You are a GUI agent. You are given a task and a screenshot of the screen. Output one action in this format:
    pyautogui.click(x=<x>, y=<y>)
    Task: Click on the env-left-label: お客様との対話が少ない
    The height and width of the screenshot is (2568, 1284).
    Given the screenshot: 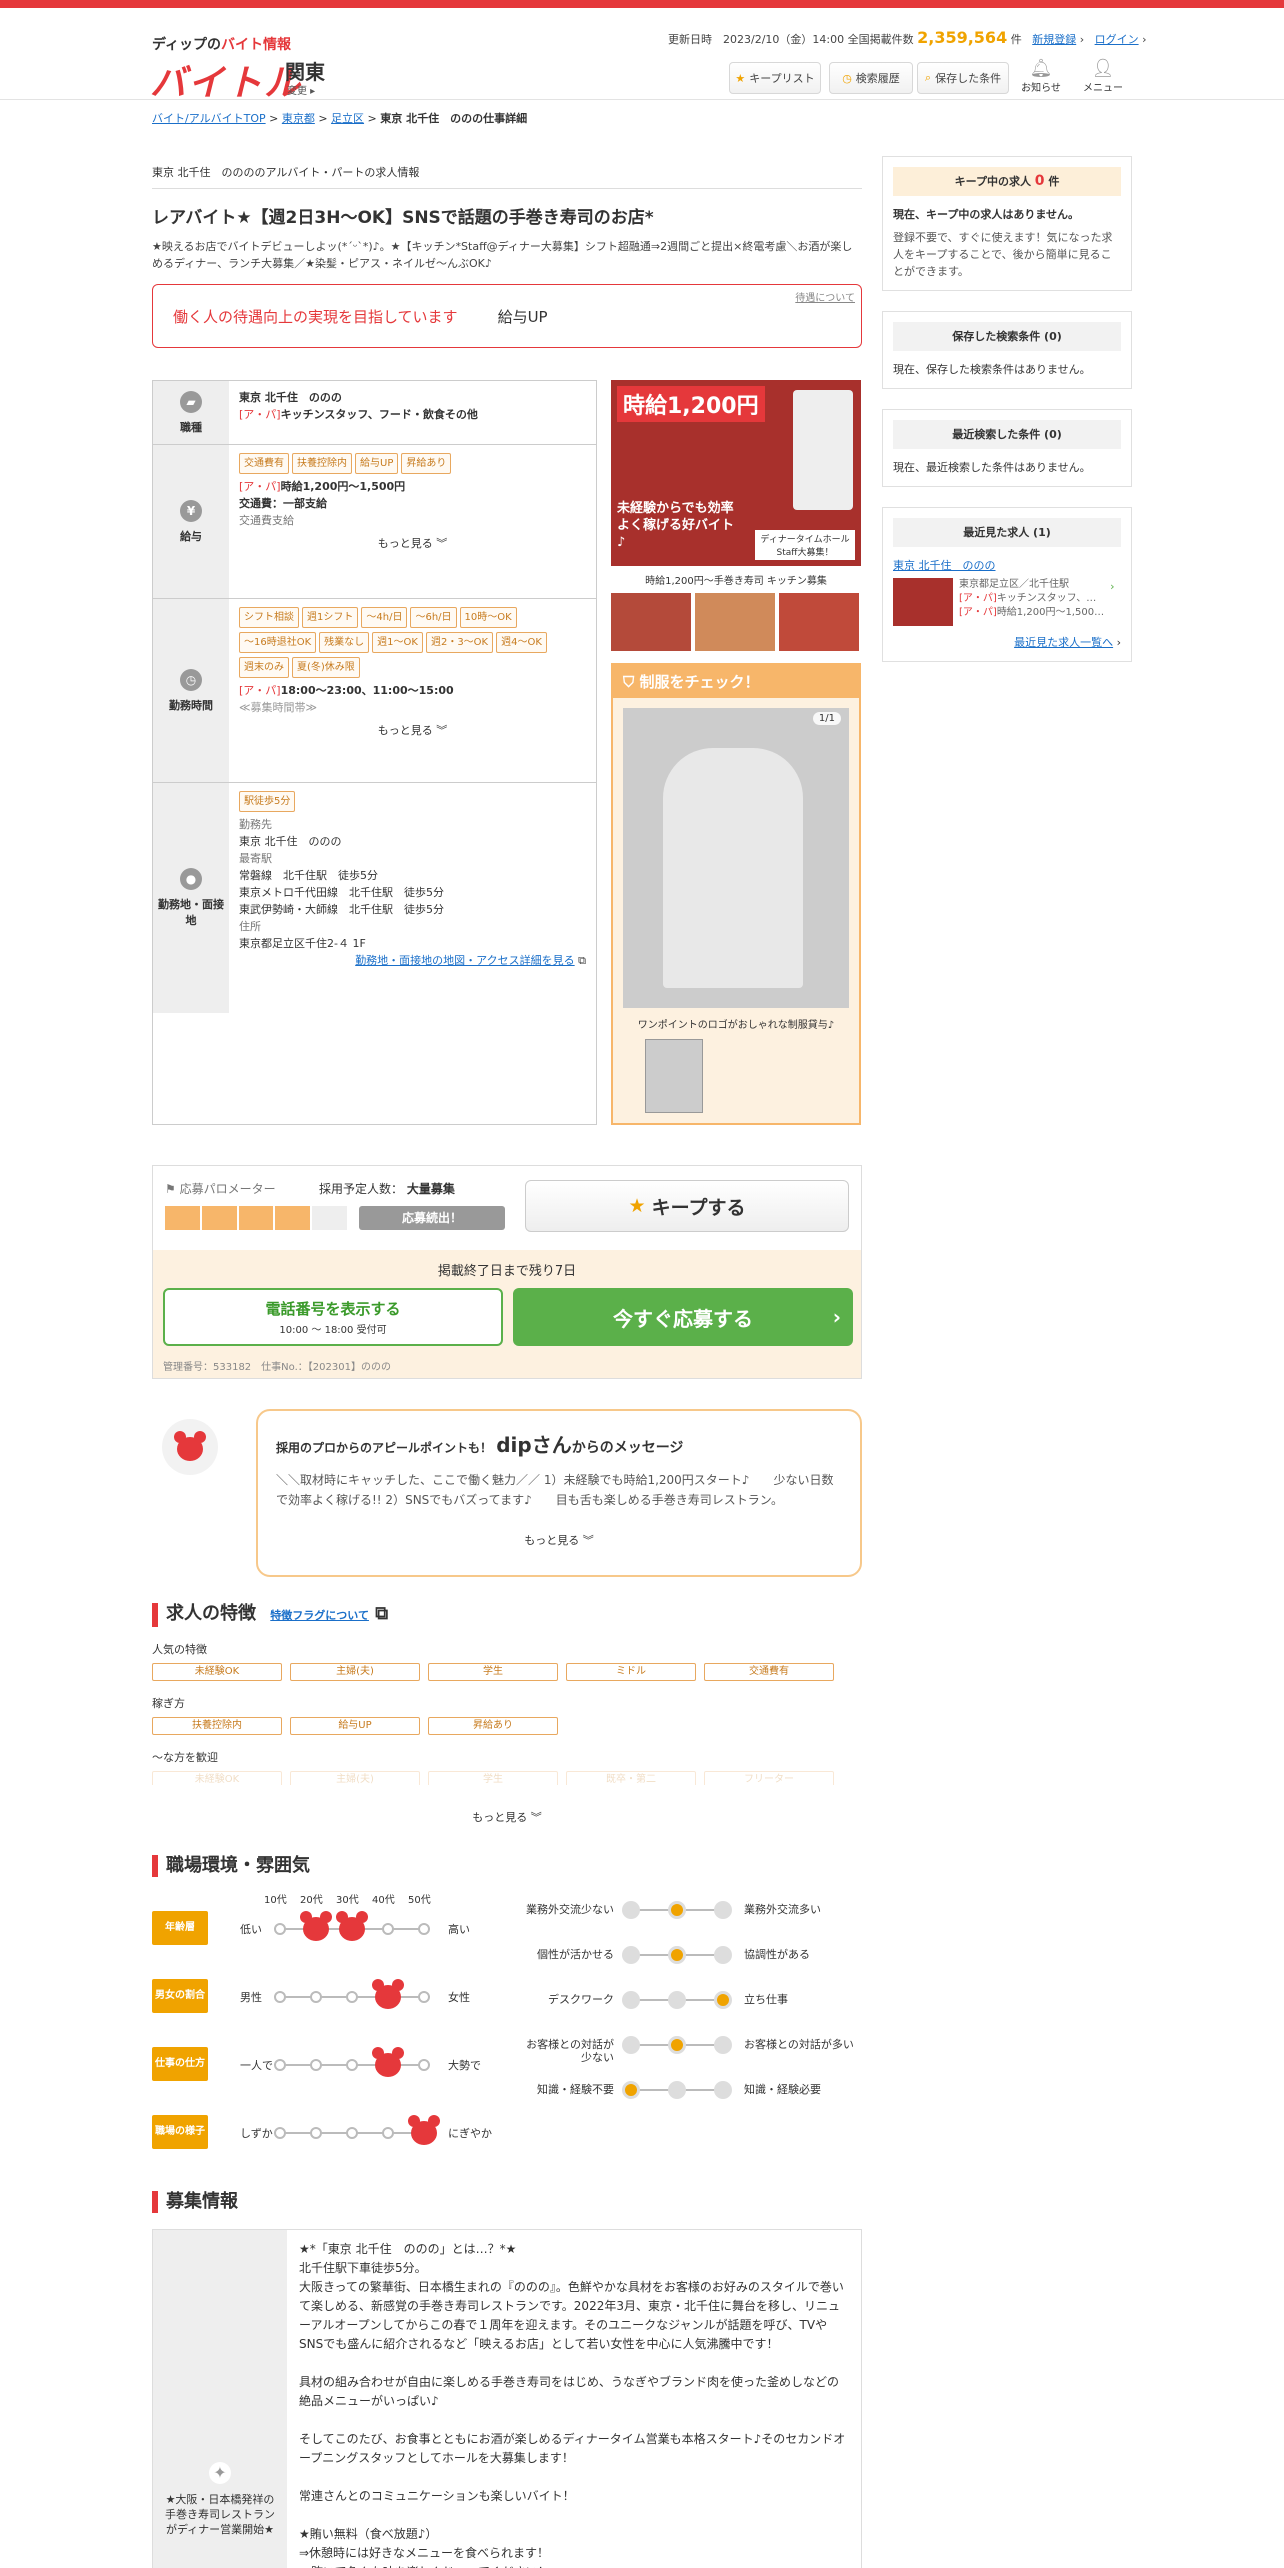 What is the action you would take?
    pyautogui.click(x=570, y=2051)
    